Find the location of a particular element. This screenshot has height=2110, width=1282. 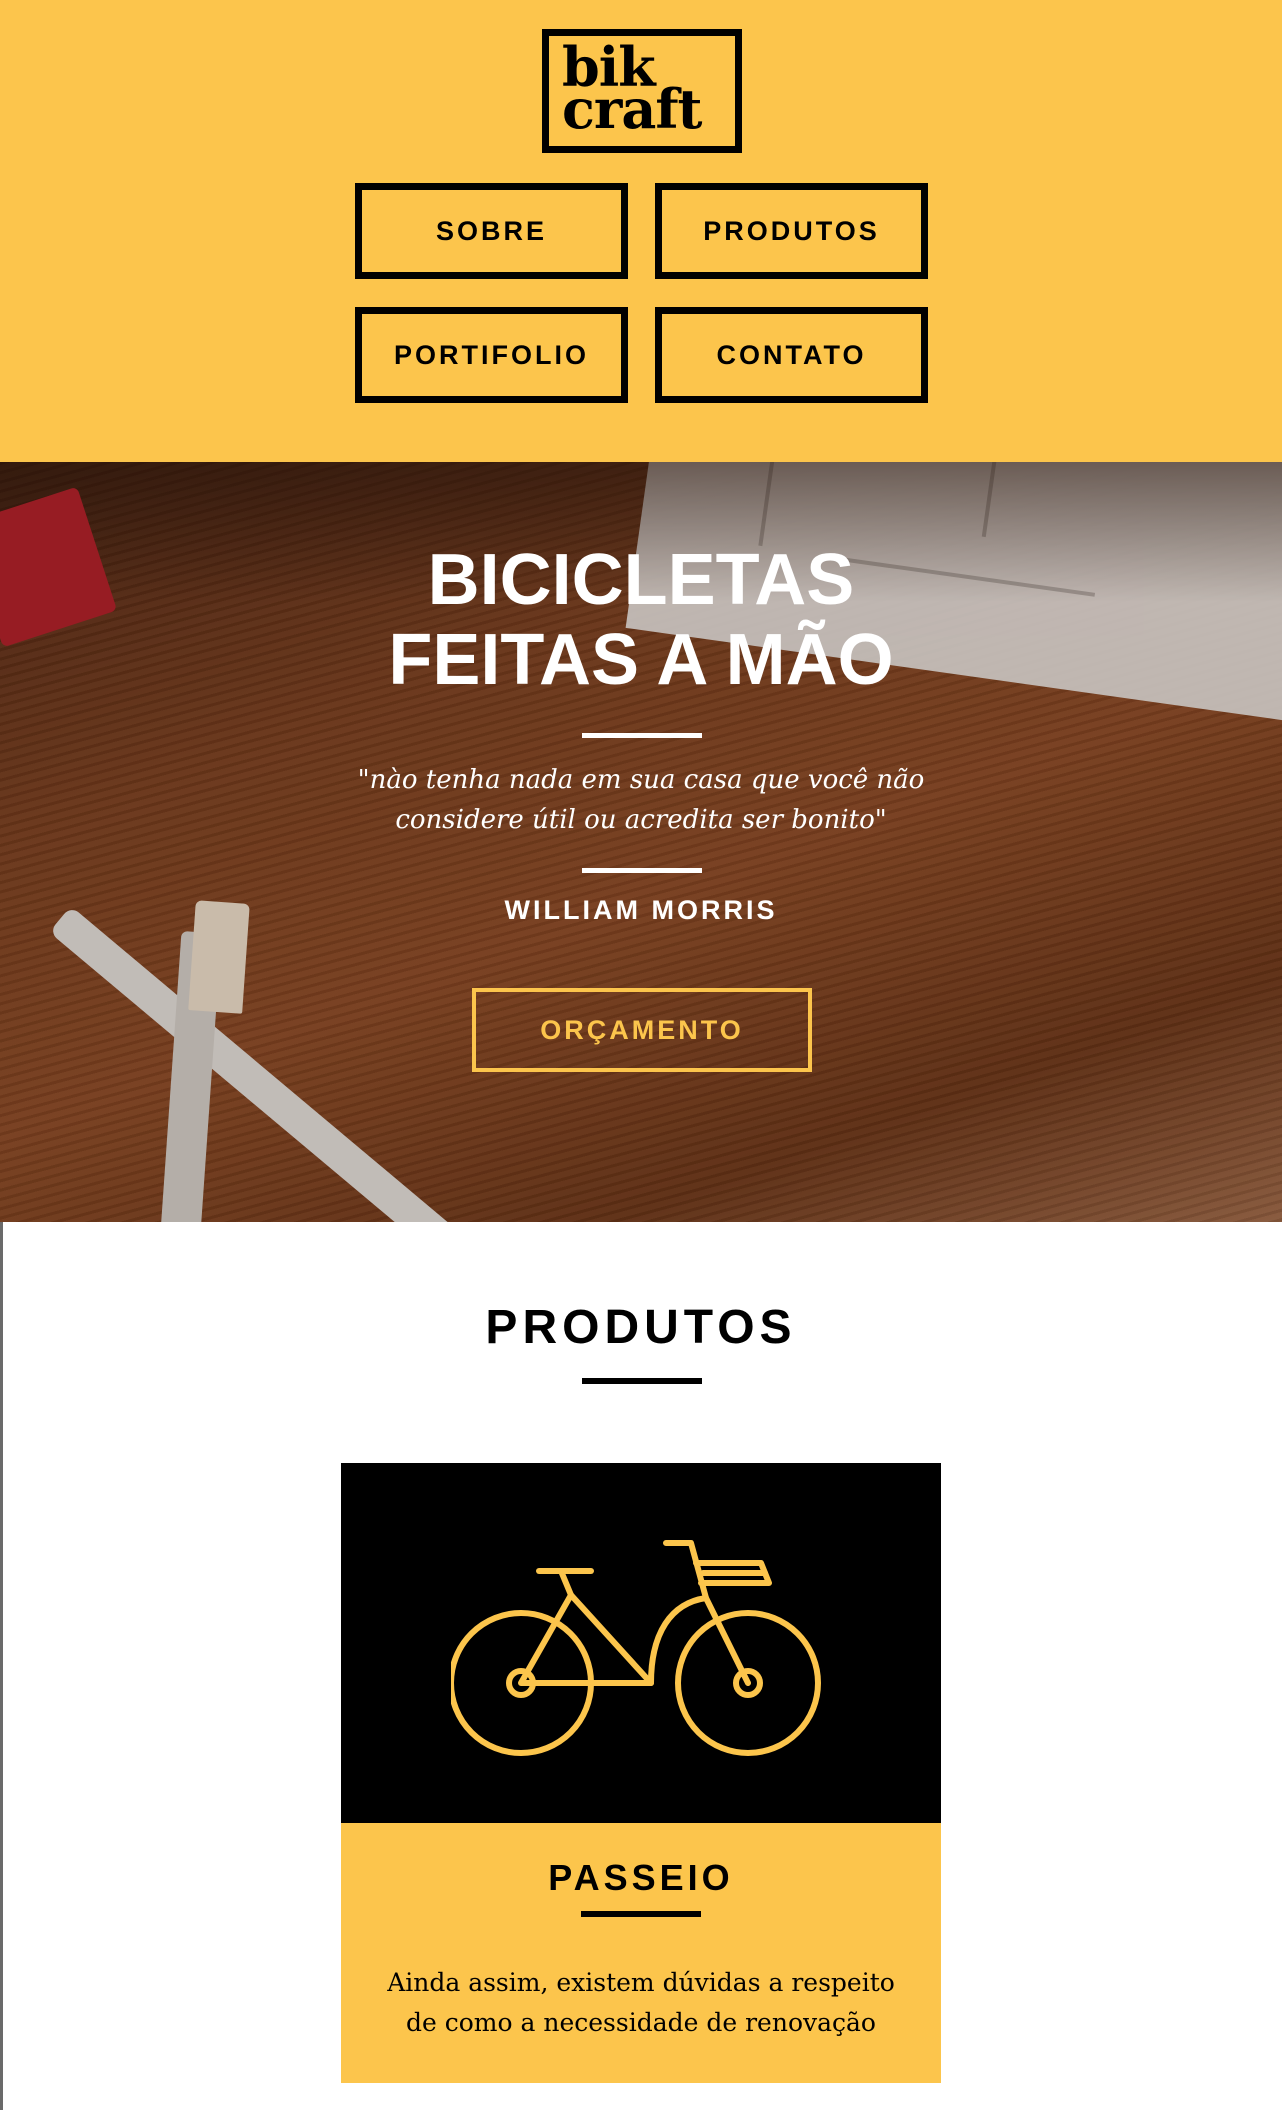

hero-title: BICICLETAS FEITAS A MÃO is located at coordinates (641, 620).